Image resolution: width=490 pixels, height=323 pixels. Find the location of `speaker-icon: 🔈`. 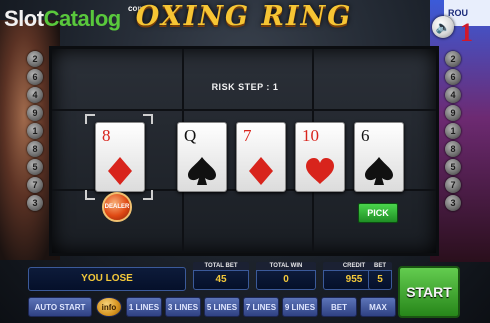

speaker-icon: 🔈 is located at coordinates (443, 27).